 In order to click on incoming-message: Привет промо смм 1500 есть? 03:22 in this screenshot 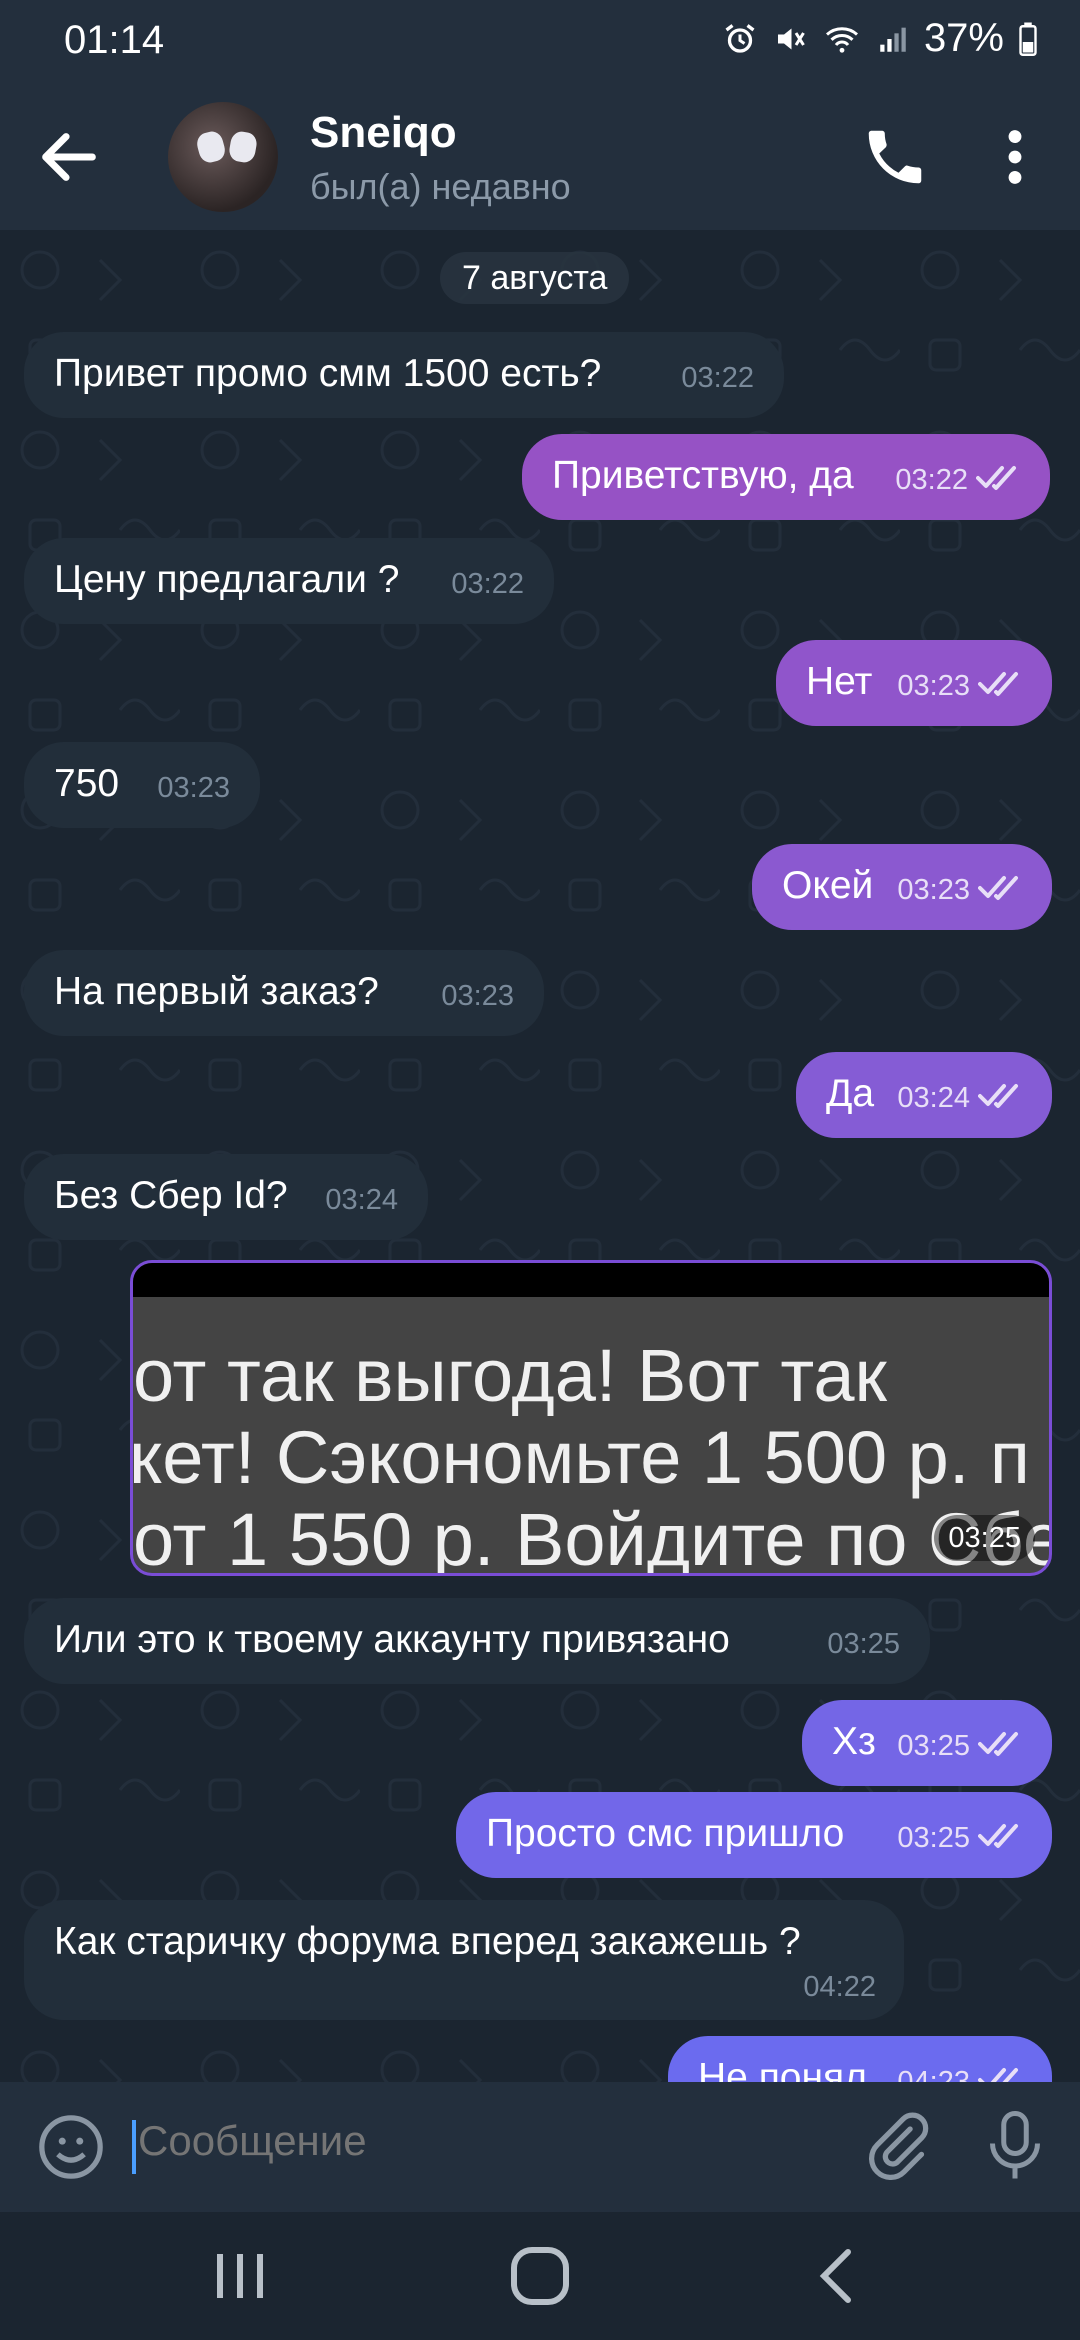, I will do `click(404, 375)`.